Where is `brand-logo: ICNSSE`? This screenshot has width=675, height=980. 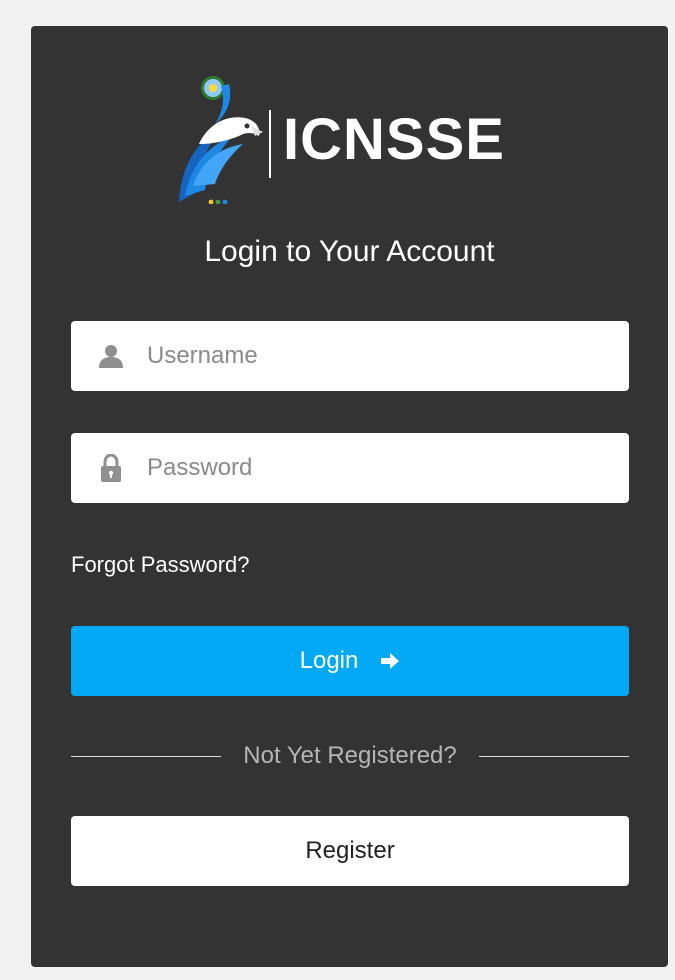
brand-logo: ICNSSE is located at coordinates (351, 139).